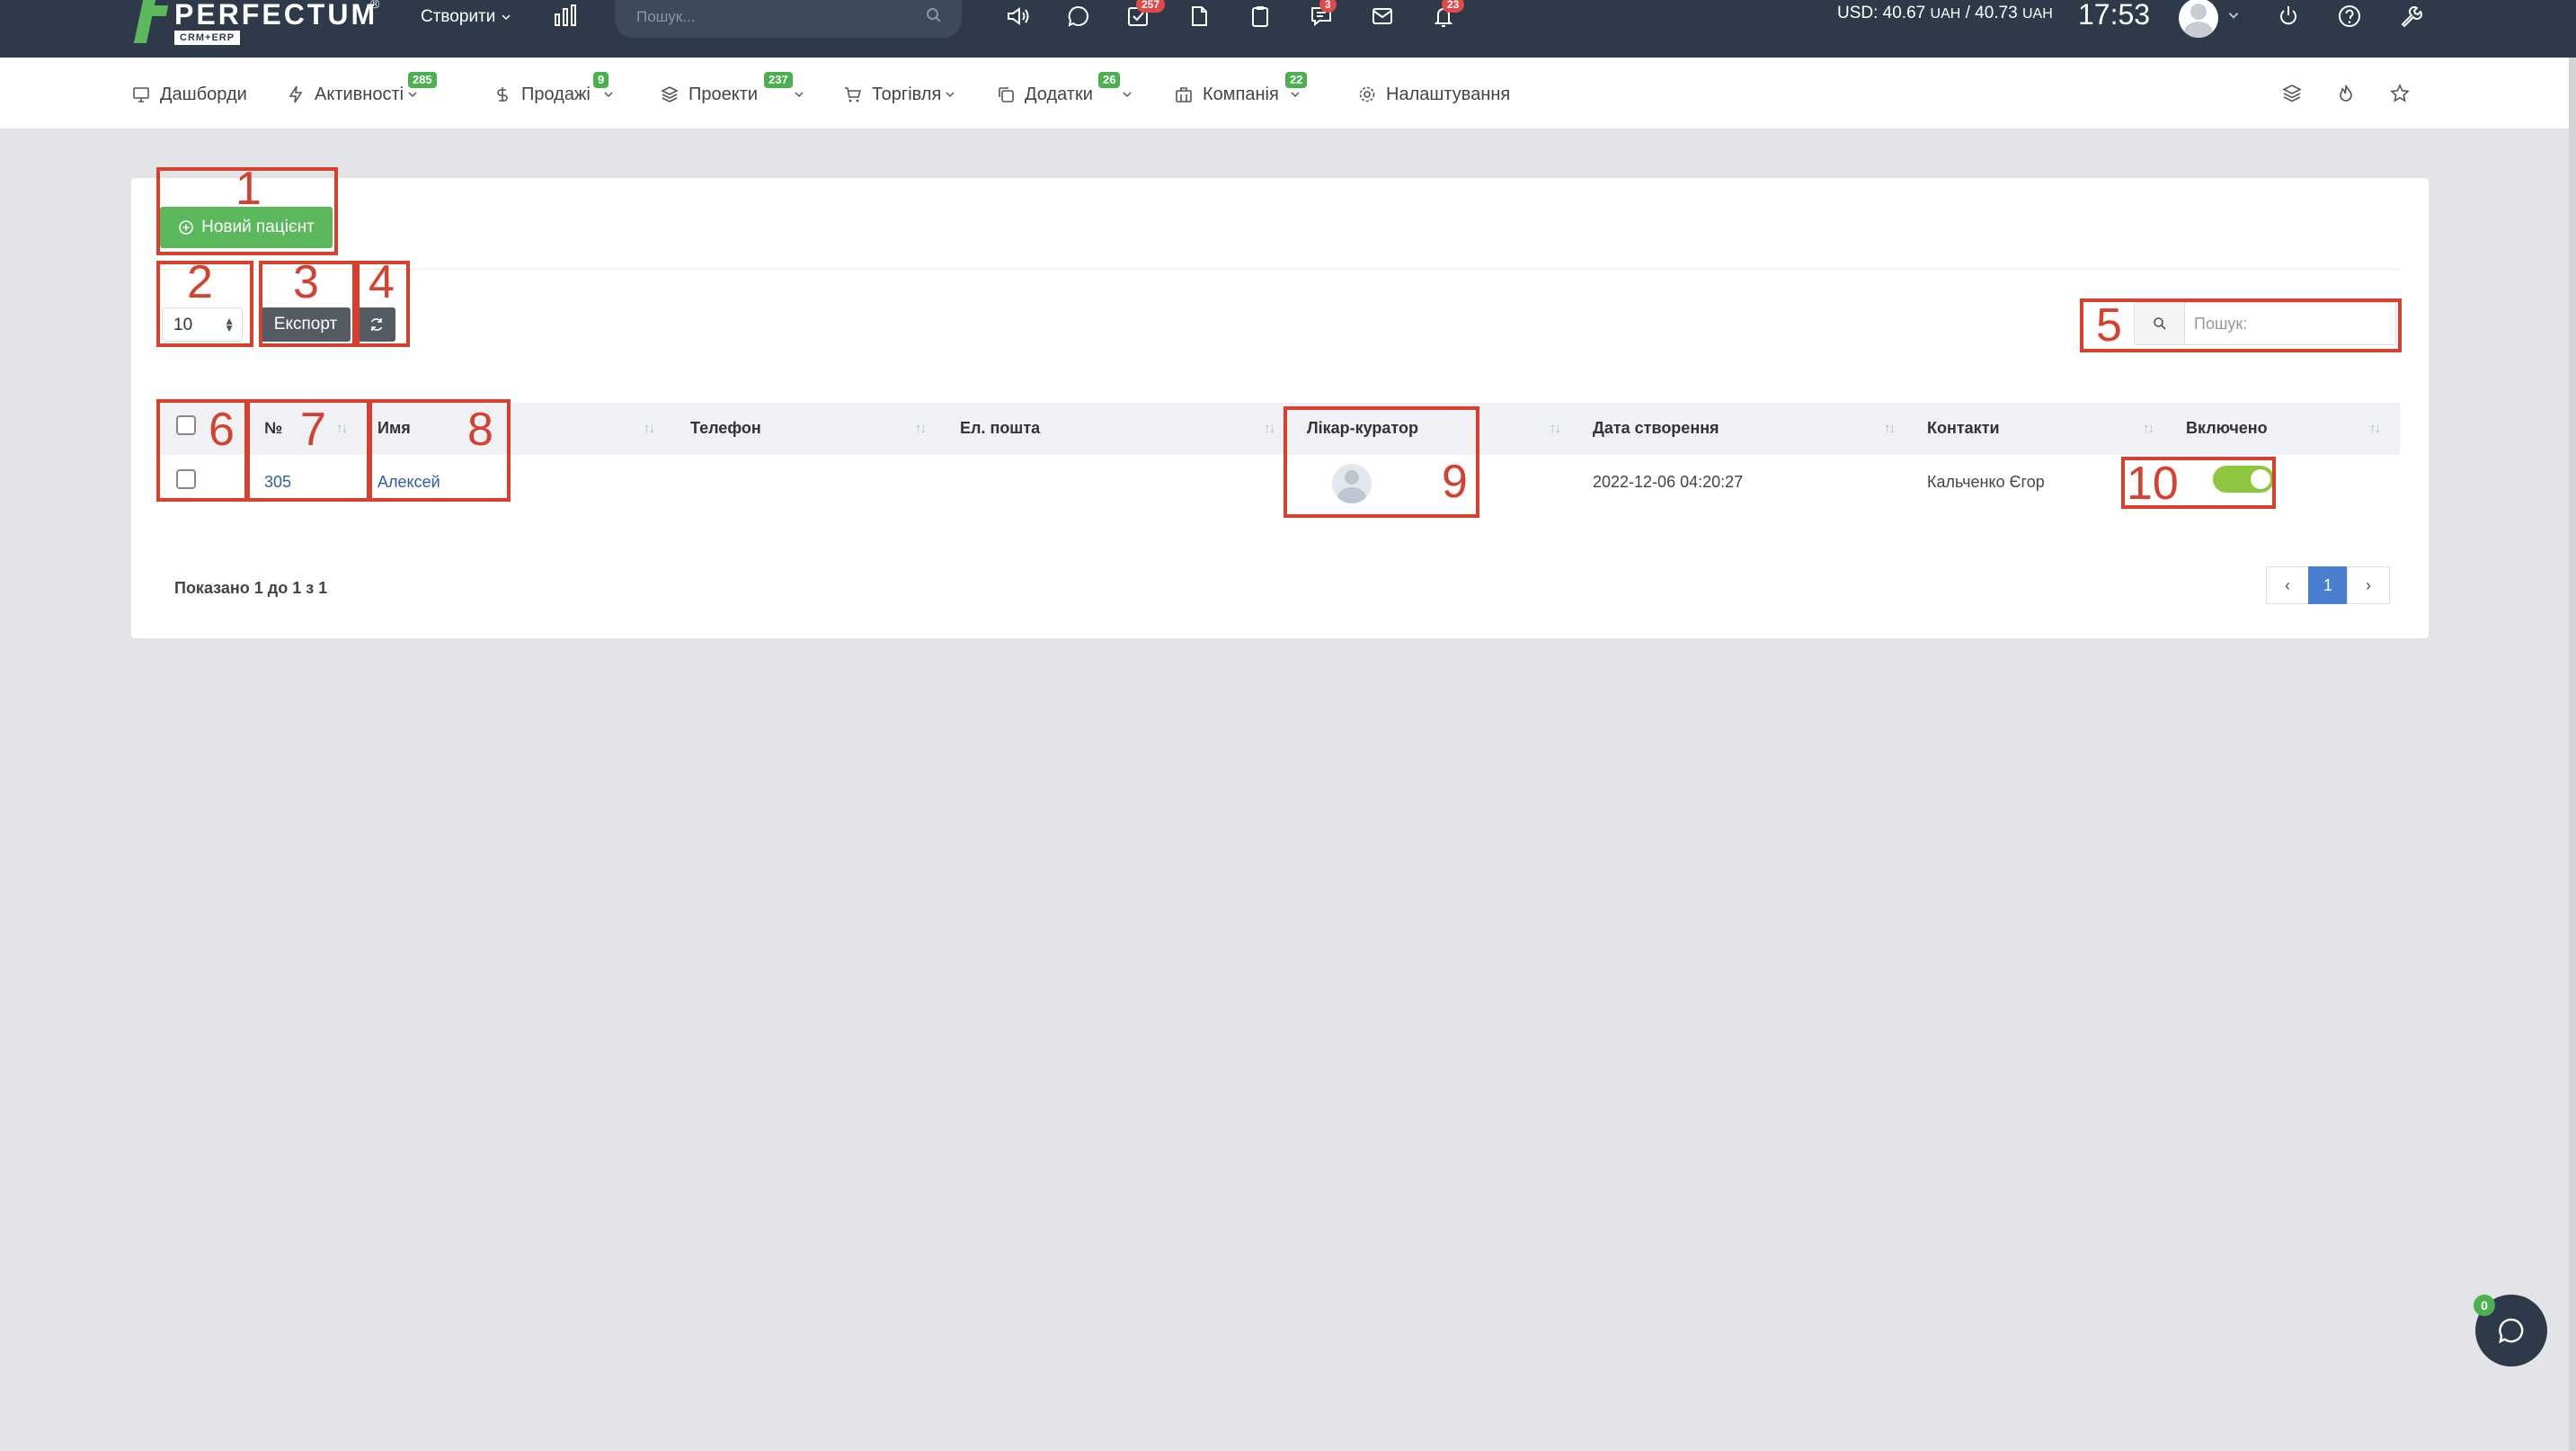 The image size is (2576, 1451). Describe the element at coordinates (853, 94) in the screenshot. I see `cart-icon` at that location.